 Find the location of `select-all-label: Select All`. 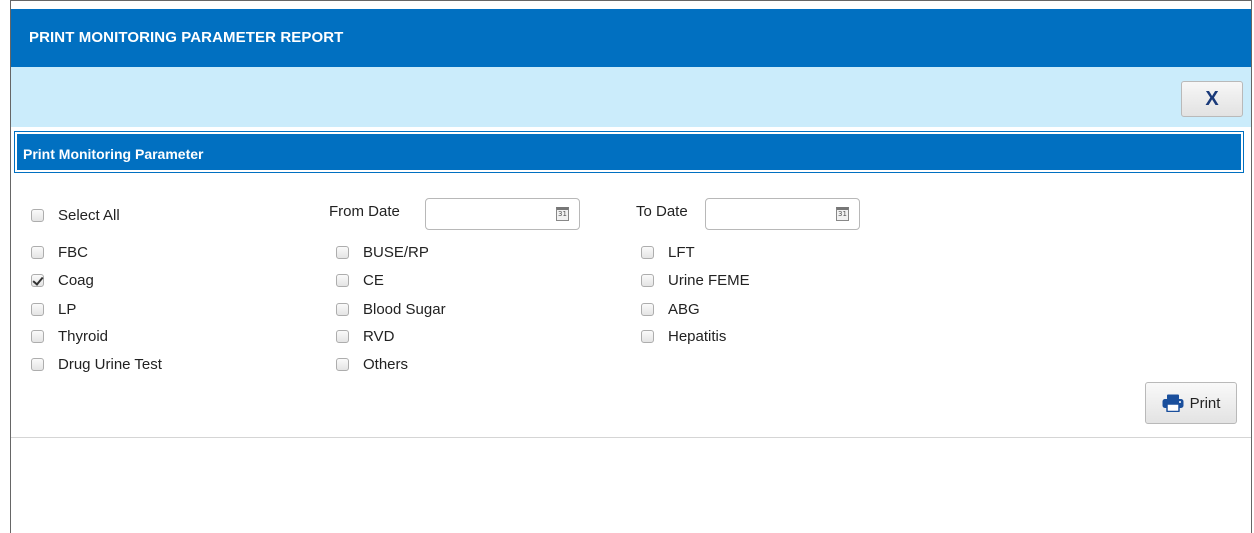

select-all-label: Select All is located at coordinates (89, 215).